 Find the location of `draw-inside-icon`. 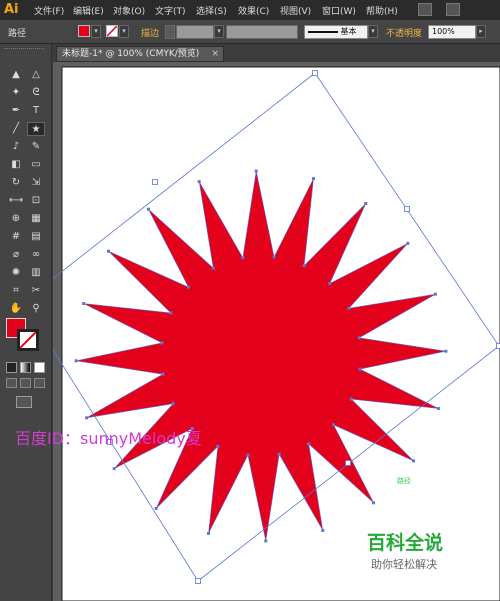

draw-inside-icon is located at coordinates (39, 383).